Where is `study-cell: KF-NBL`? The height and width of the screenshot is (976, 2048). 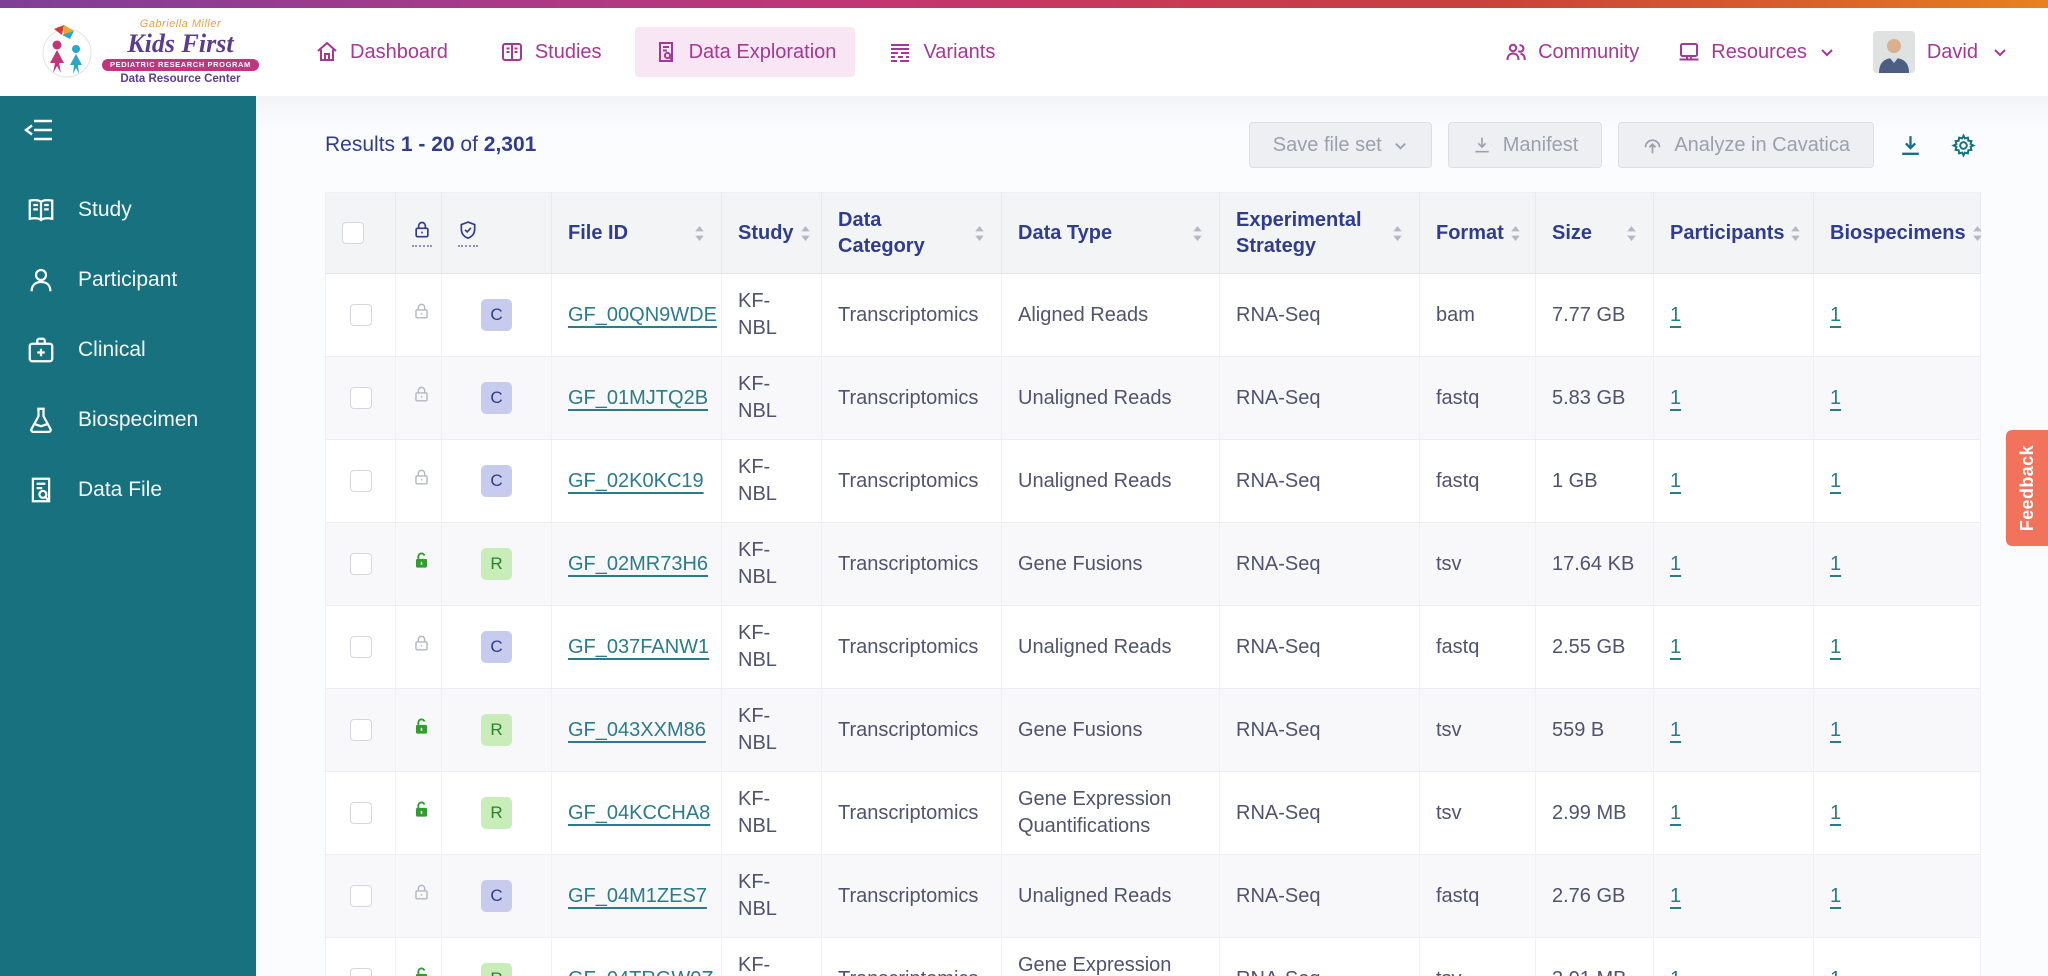 study-cell: KF-NBL is located at coordinates (771, 647).